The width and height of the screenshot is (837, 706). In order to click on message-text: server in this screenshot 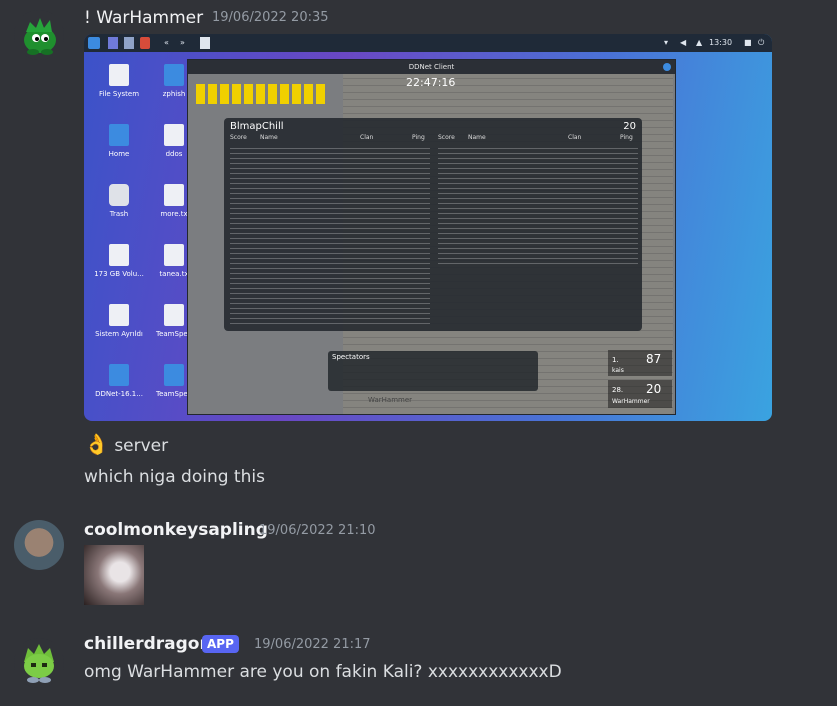, I will do `click(141, 446)`.